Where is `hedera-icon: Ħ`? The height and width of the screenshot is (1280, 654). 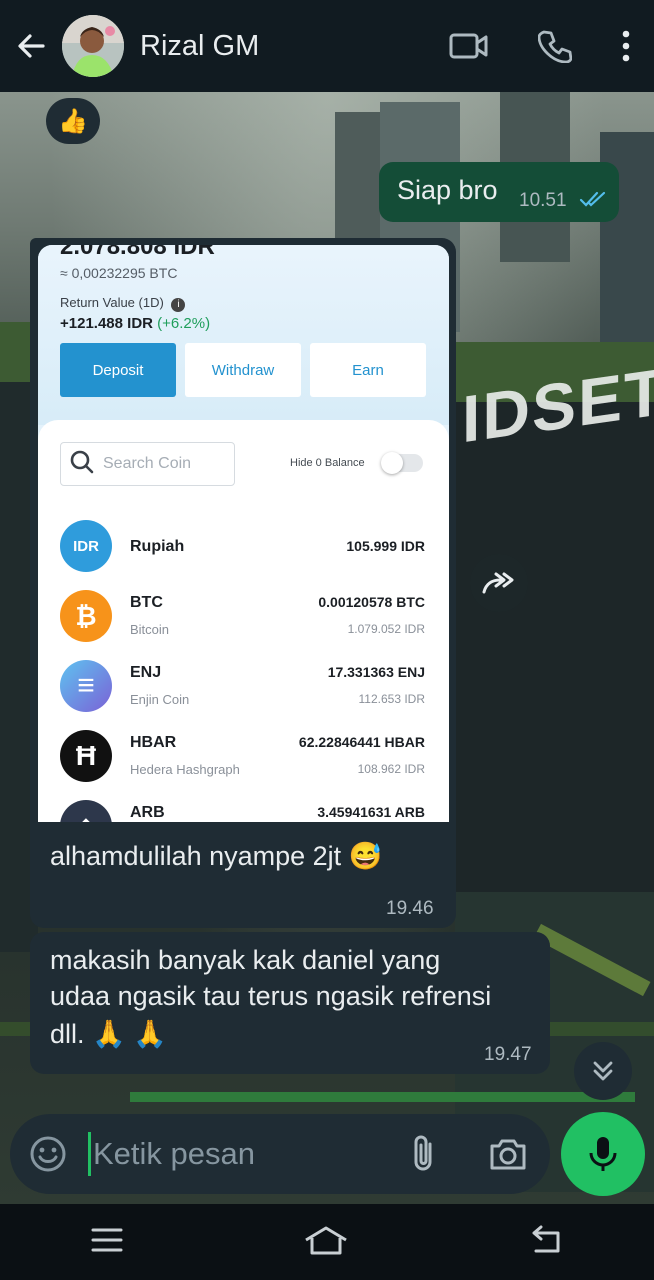 hedera-icon: Ħ is located at coordinates (86, 756).